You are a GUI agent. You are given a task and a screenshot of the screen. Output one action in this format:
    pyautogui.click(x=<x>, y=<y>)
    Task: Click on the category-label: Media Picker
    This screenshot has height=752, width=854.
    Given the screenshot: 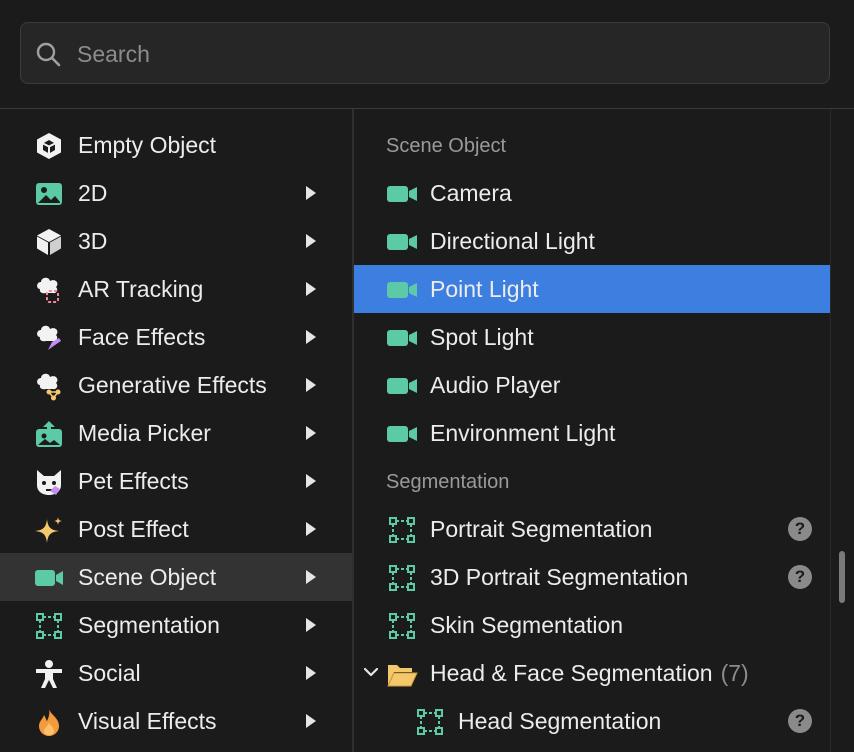 What is the action you would take?
    pyautogui.click(x=144, y=433)
    